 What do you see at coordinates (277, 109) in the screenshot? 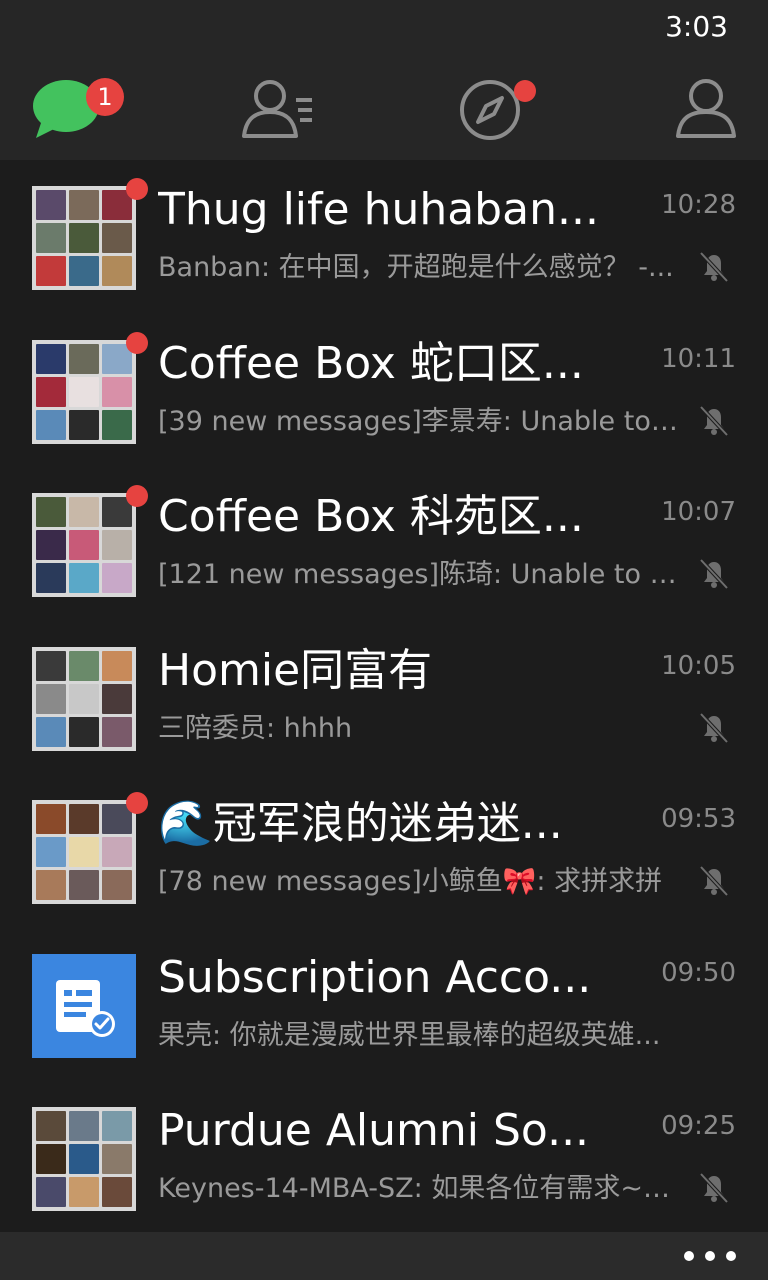
I see `contacts-icon` at bounding box center [277, 109].